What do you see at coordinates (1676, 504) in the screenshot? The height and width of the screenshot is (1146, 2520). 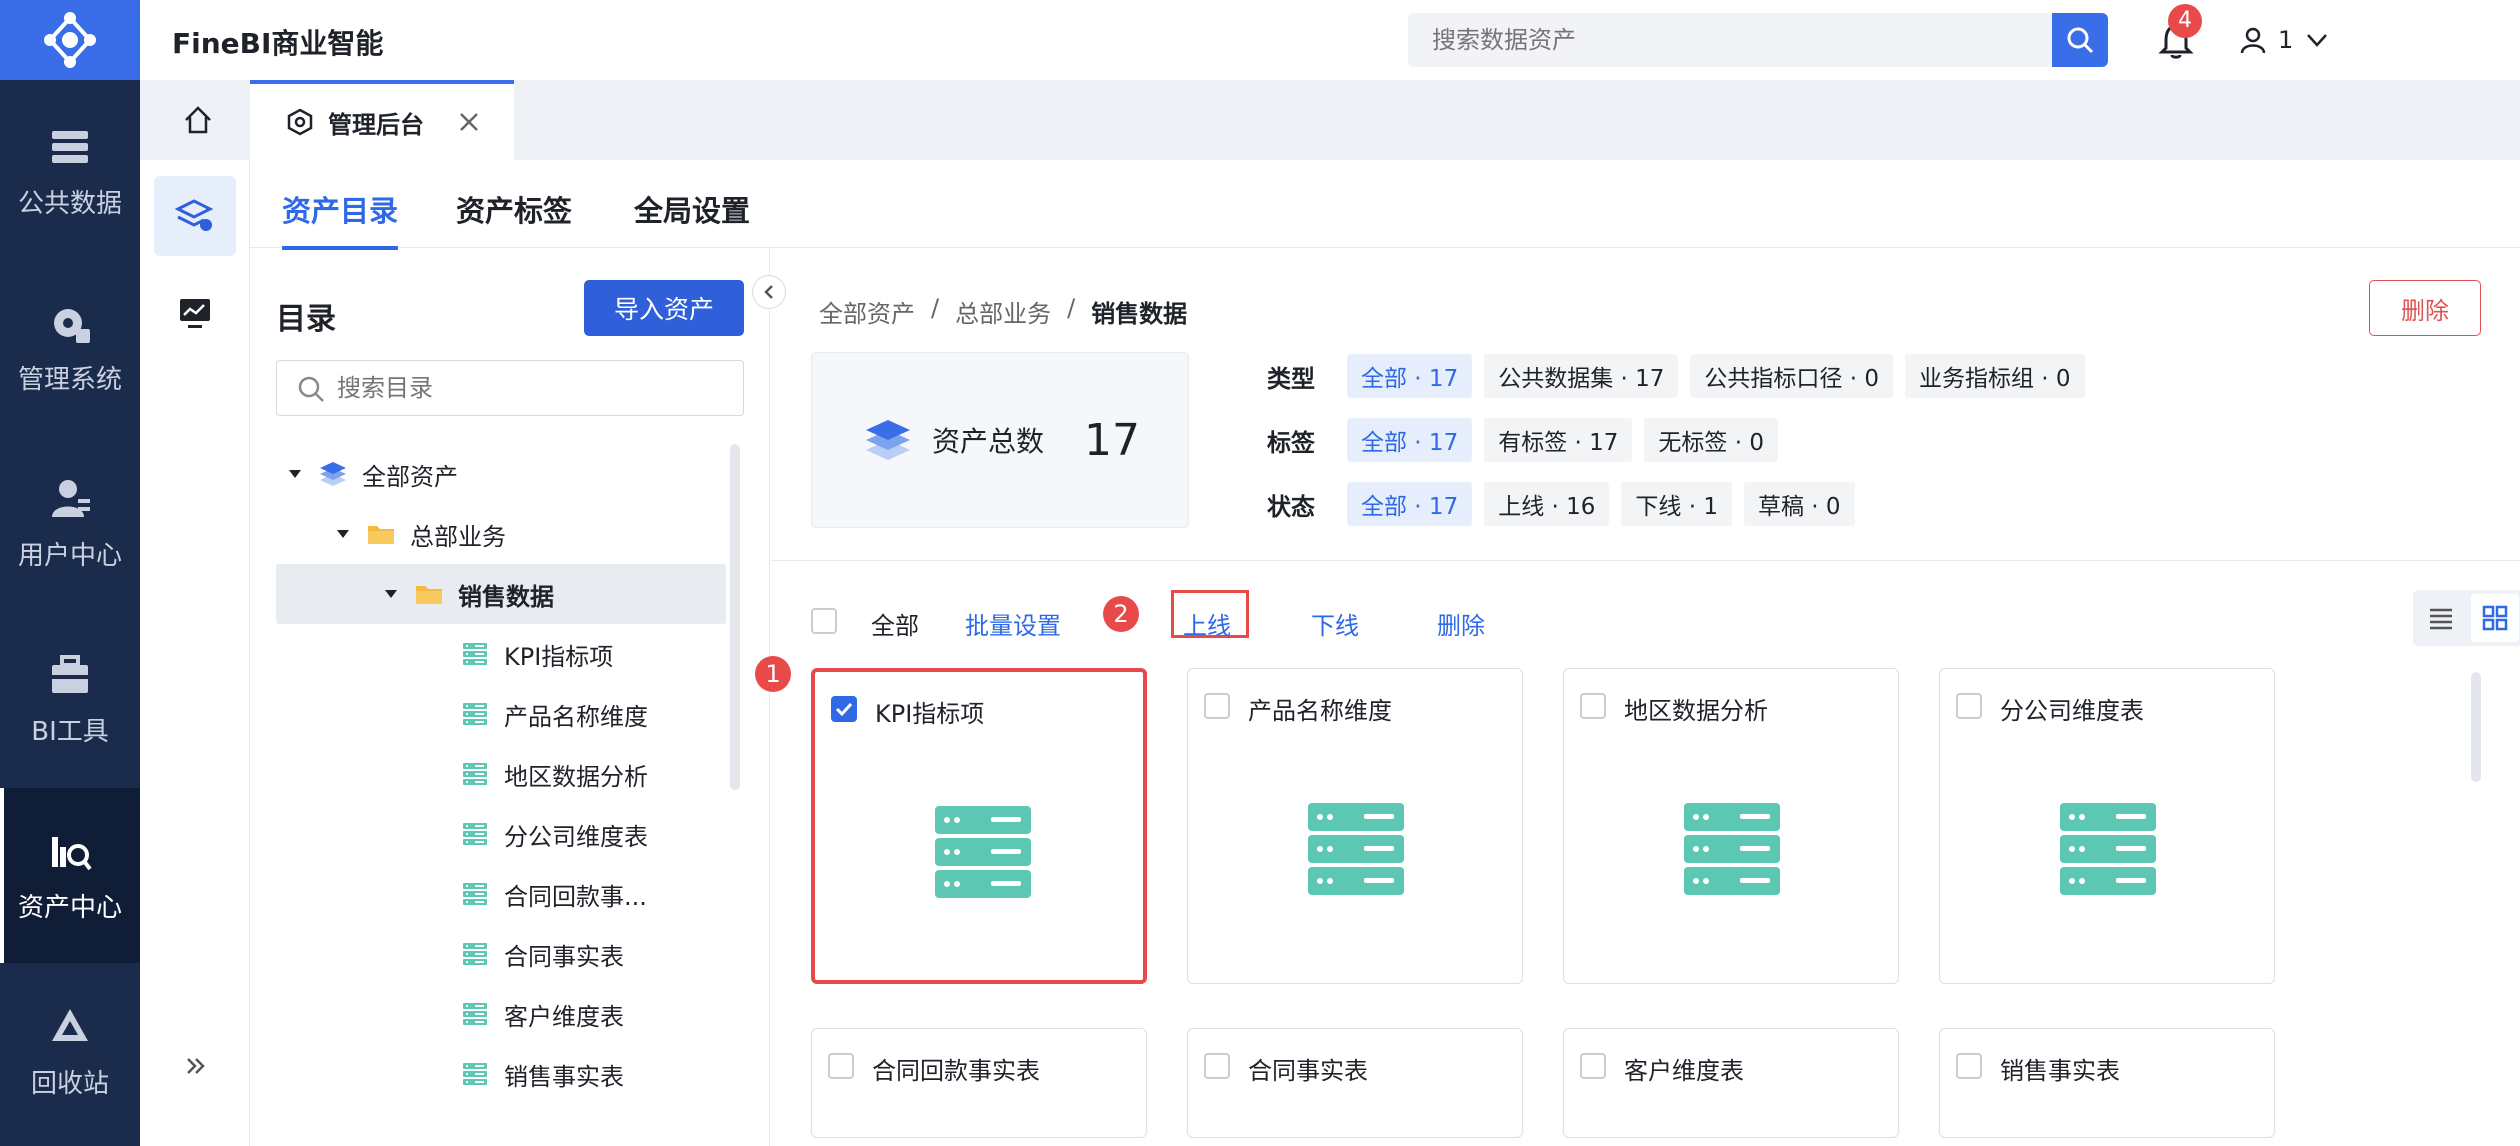 I see `filter-chip: 下线 · 1` at bounding box center [1676, 504].